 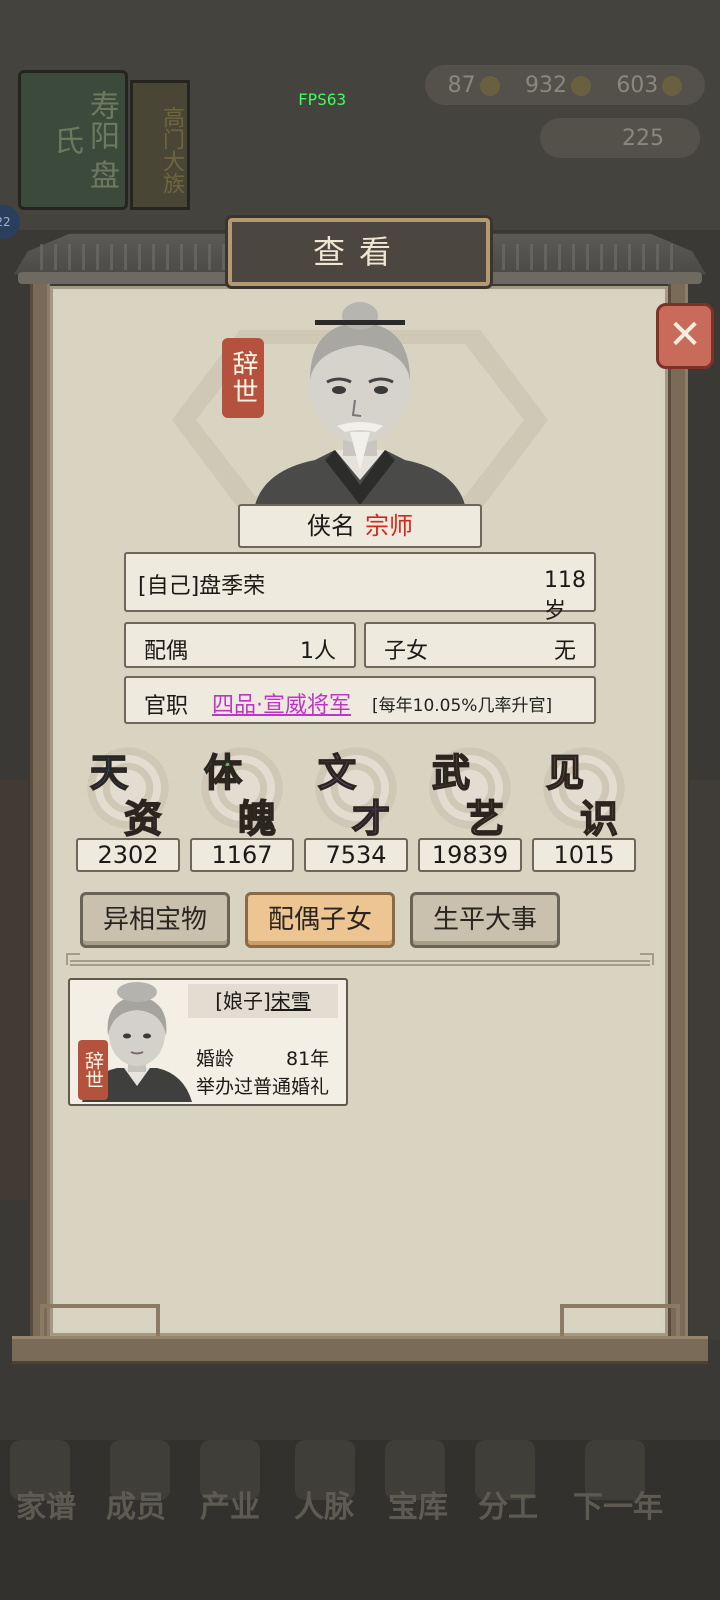 I want to click on frame-base-beam, so click(x=360, y=1350).